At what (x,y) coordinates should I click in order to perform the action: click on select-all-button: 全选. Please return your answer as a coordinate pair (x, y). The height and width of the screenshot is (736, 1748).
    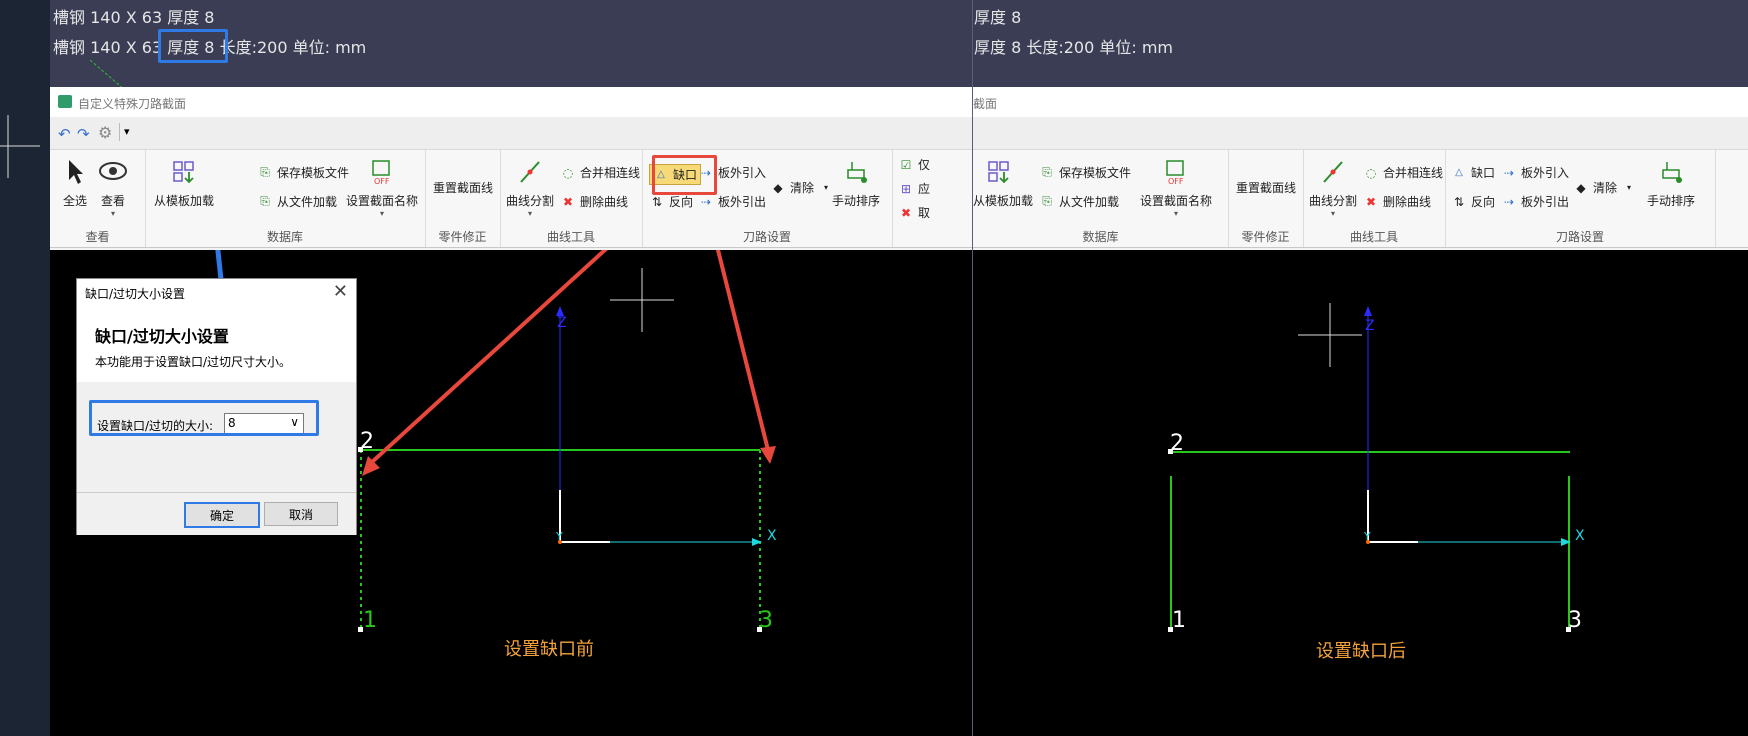
    Looking at the image, I should click on (75, 183).